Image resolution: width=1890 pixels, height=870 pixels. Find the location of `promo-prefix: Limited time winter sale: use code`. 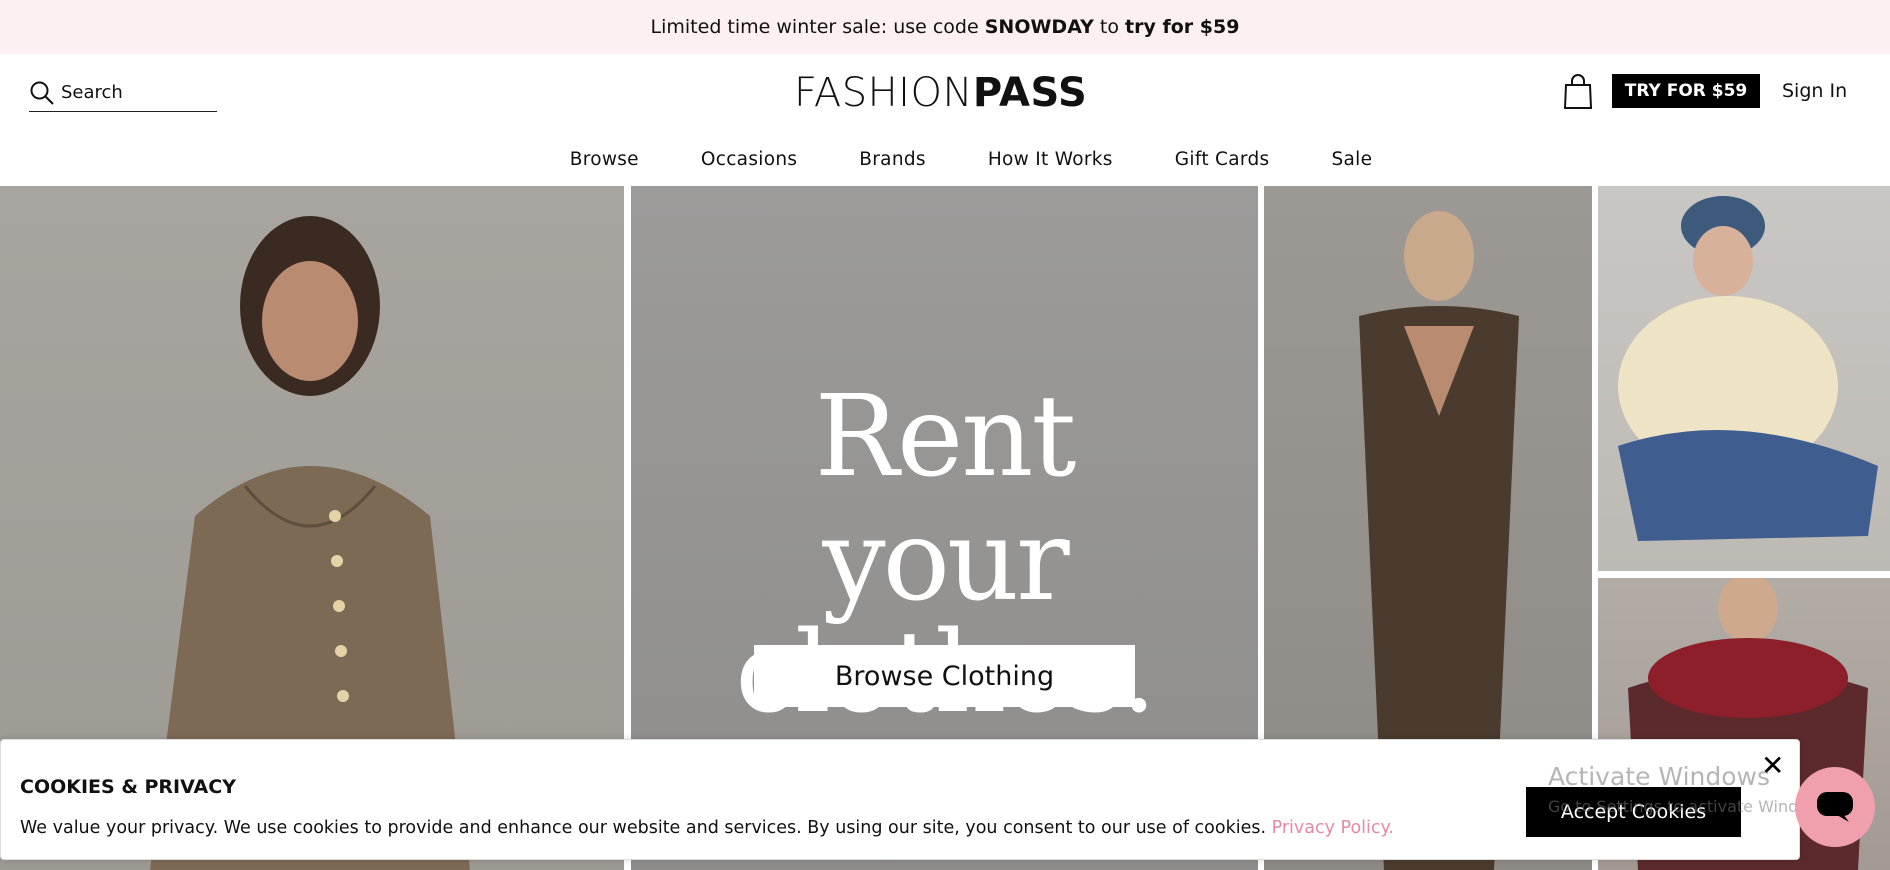

promo-prefix: Limited time winter sale: use code is located at coordinates (814, 27).